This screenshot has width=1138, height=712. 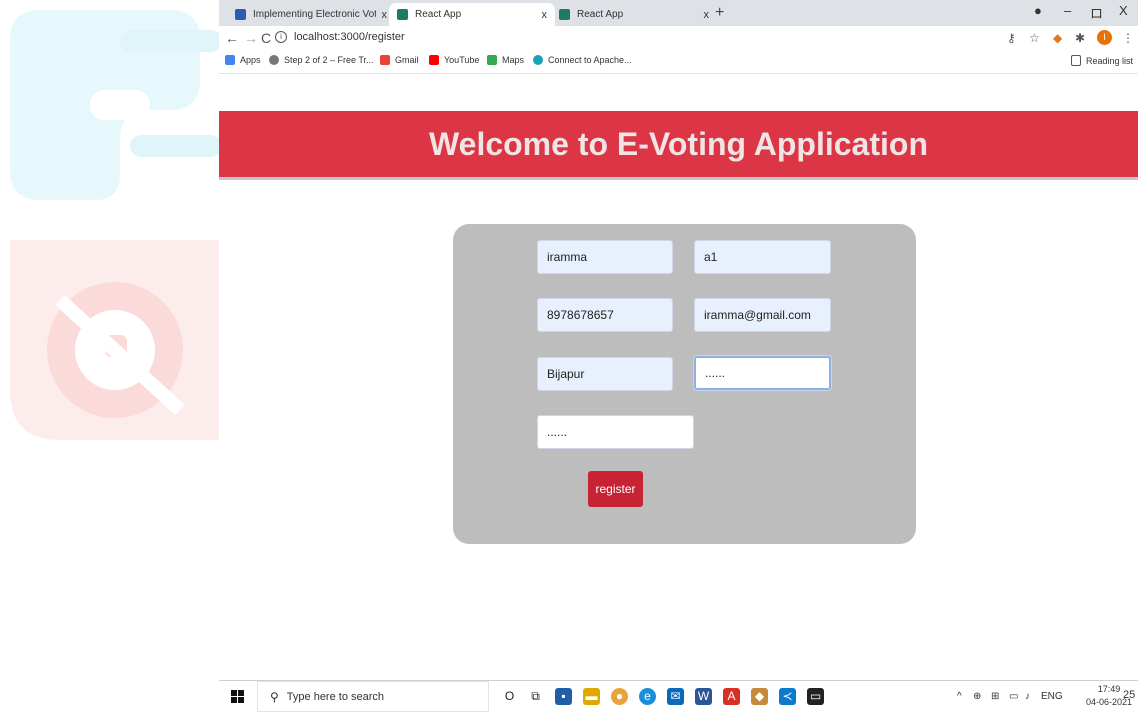 What do you see at coordinates (1104, 37) in the screenshot?
I see `profile-avatar: I` at bounding box center [1104, 37].